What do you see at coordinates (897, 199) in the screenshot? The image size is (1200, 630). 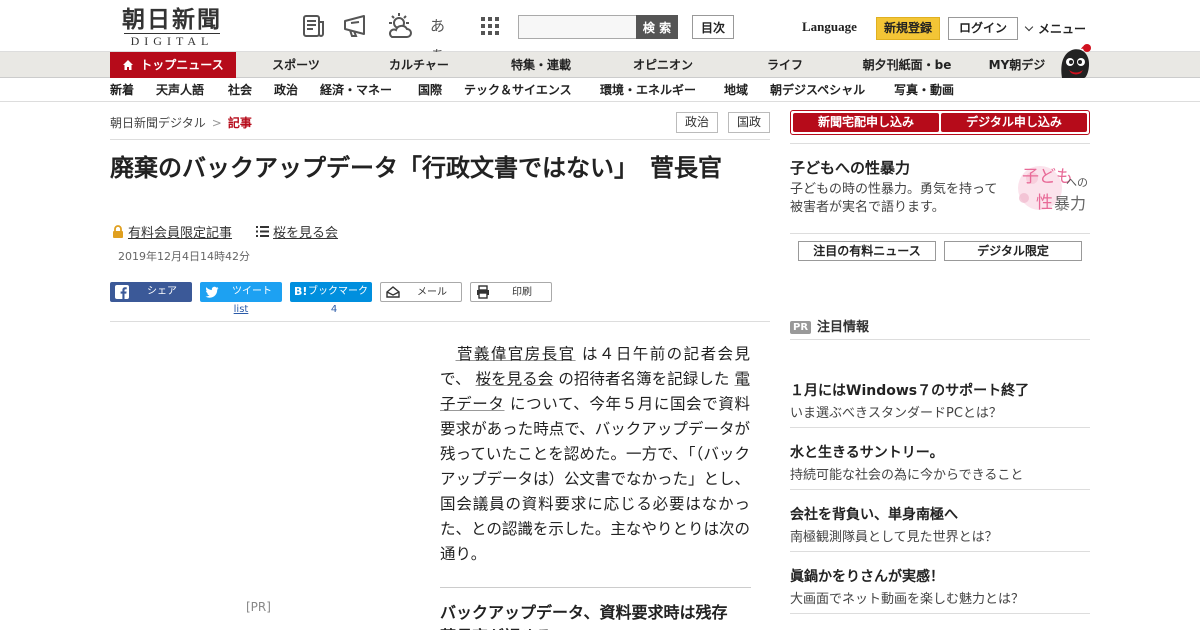 I see `promo-text: 子どもの時の性暴力。勇気を持って被害者が実名で語ります。` at bounding box center [897, 199].